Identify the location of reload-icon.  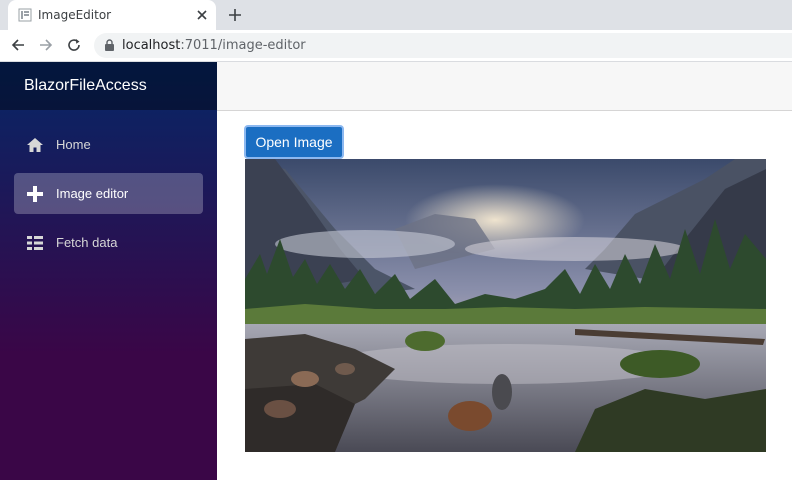
(74, 45).